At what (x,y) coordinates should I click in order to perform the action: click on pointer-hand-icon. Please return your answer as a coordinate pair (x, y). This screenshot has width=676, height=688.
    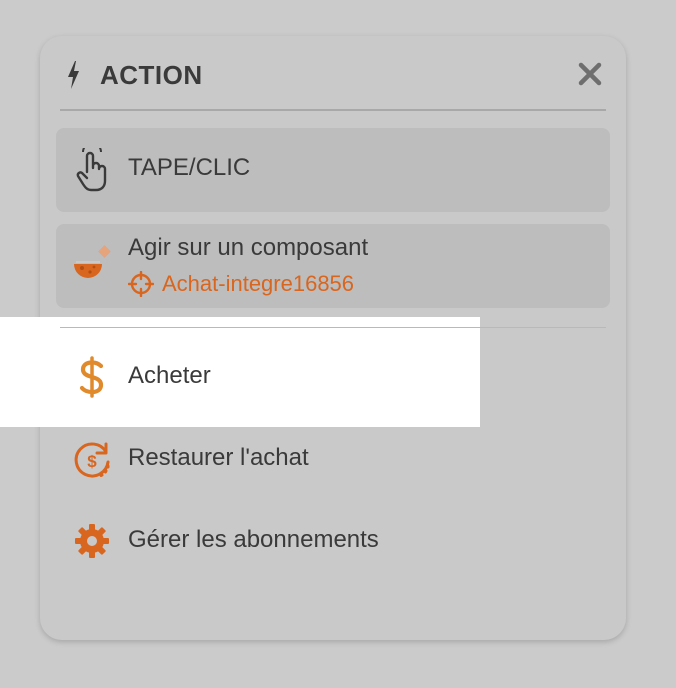
    Looking at the image, I should click on (91, 170).